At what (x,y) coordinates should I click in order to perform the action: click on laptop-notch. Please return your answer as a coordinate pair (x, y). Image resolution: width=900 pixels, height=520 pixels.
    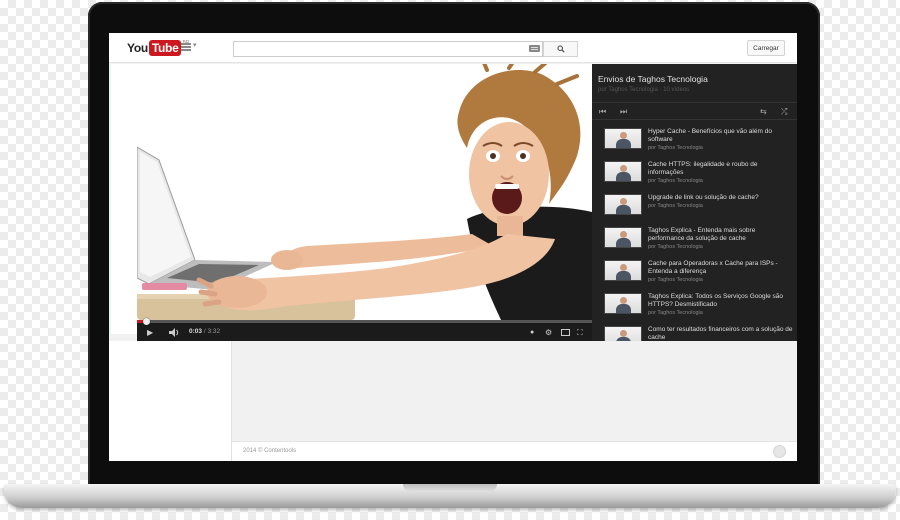
    Looking at the image, I should click on (450, 488).